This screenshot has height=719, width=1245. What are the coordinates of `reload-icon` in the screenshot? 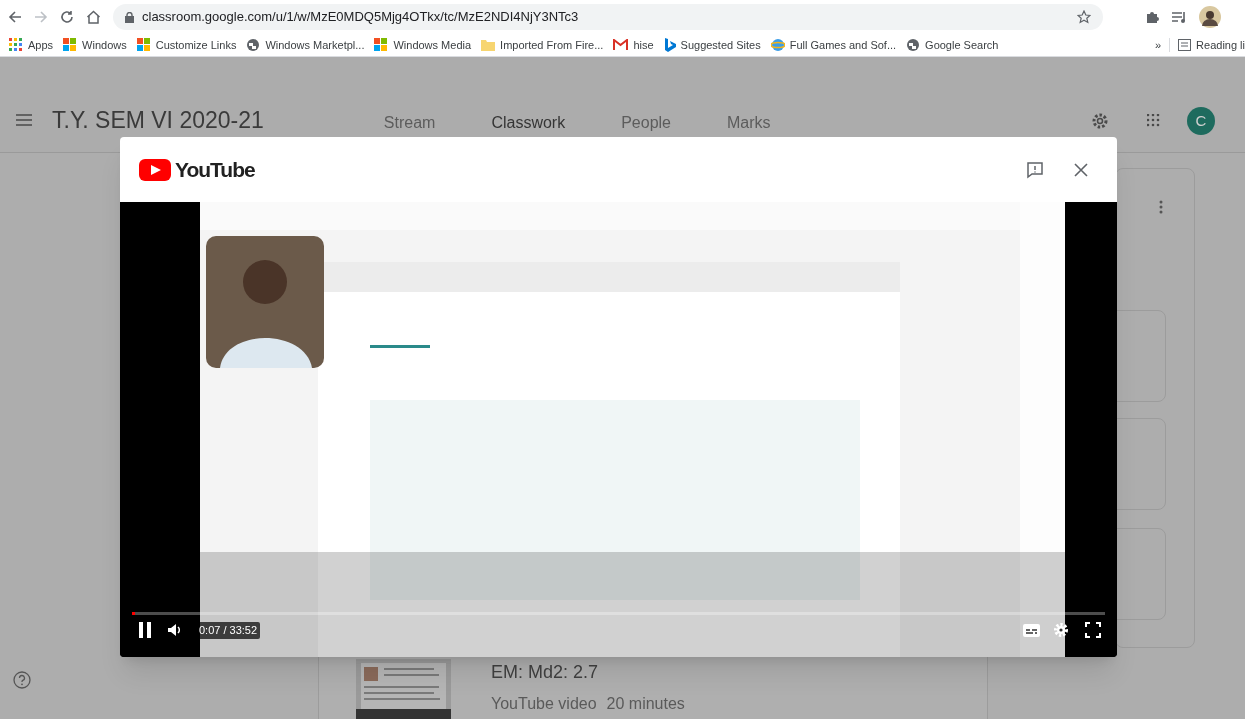 It's located at (67, 17).